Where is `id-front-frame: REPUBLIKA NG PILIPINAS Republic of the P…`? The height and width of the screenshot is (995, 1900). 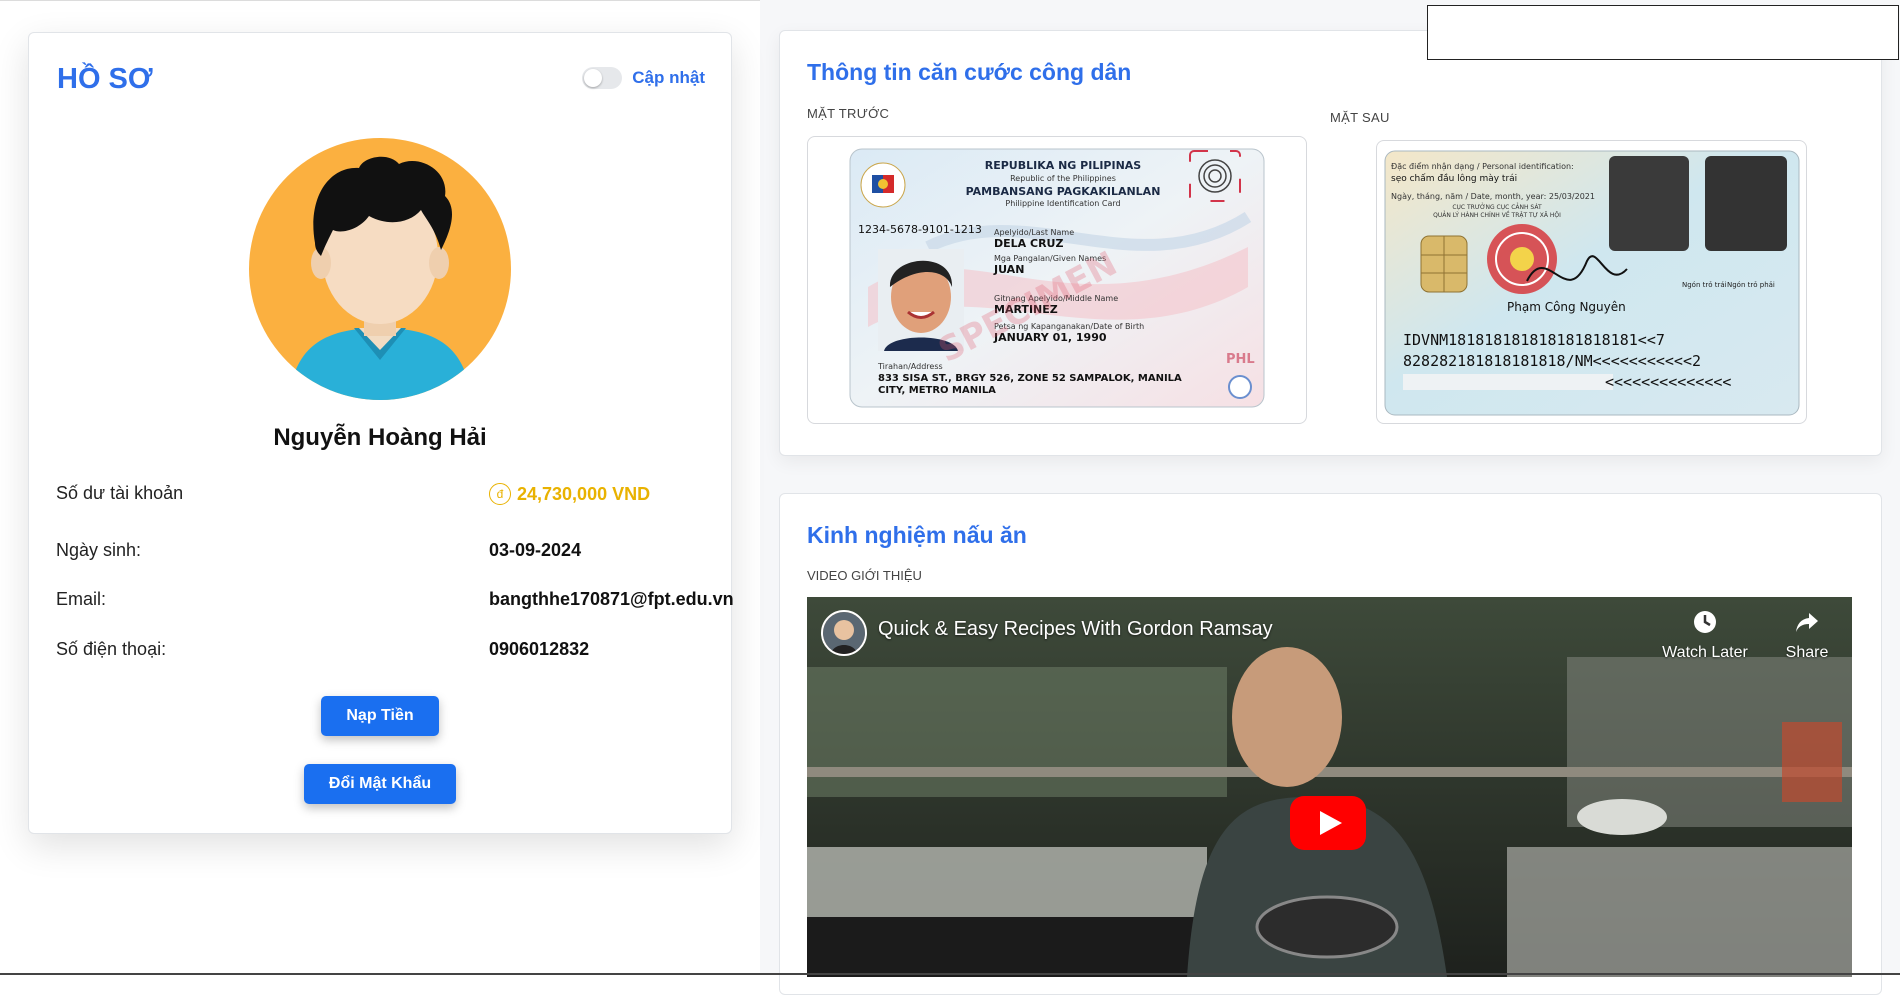 id-front-frame: REPUBLIKA NG PILIPINAS Republic of the P… is located at coordinates (1057, 280).